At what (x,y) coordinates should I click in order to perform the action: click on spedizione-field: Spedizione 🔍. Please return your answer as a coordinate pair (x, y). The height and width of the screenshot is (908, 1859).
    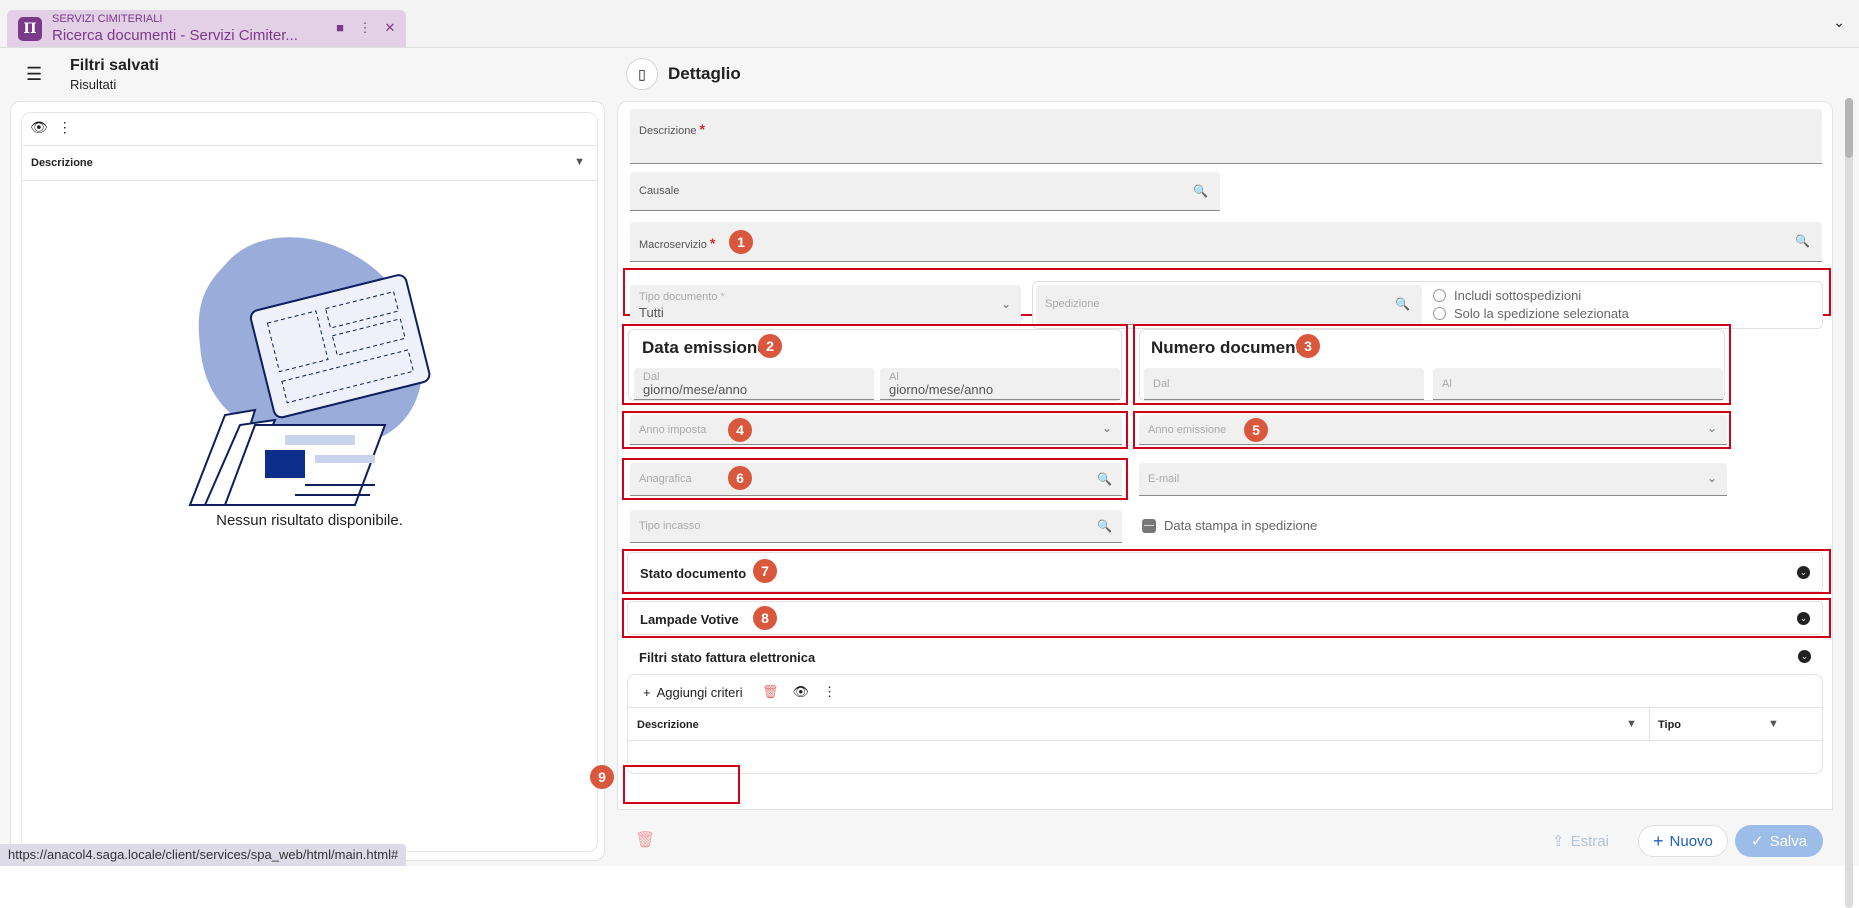
    Looking at the image, I should click on (1229, 305).